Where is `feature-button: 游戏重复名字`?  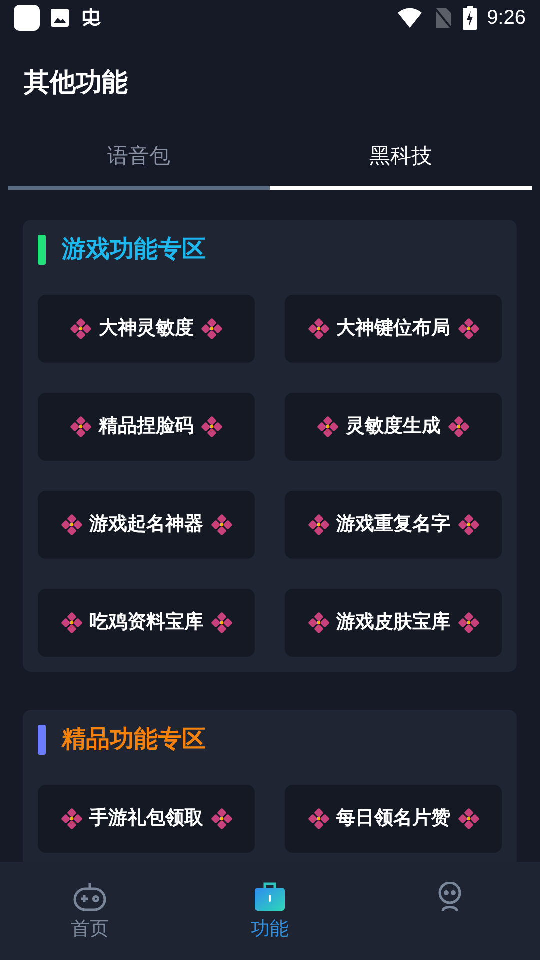 feature-button: 游戏重复名字 is located at coordinates (393, 525).